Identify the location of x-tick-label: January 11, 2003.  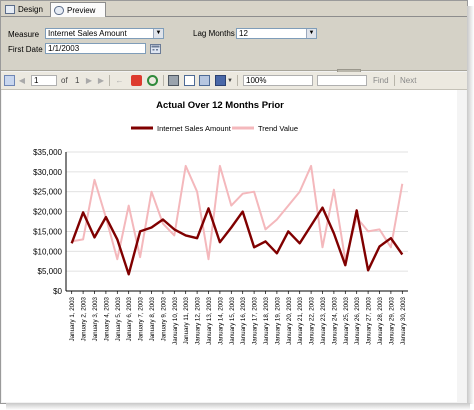
(186, 320).